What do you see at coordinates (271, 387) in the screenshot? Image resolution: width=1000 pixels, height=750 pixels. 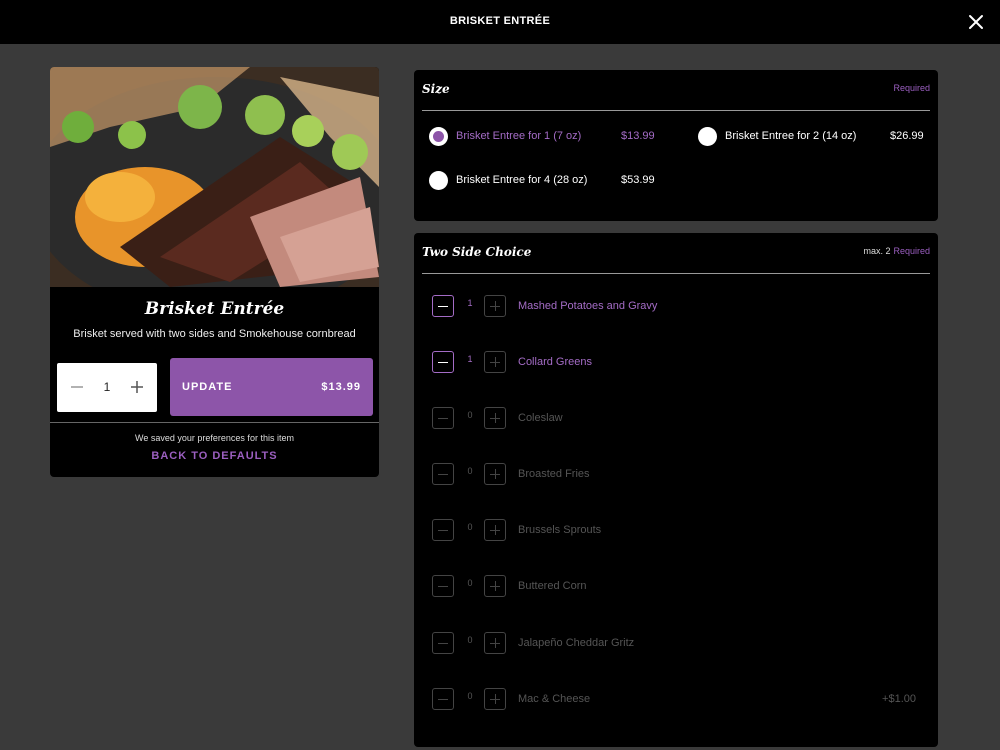 I see `update-button: UPDATE $13.99` at bounding box center [271, 387].